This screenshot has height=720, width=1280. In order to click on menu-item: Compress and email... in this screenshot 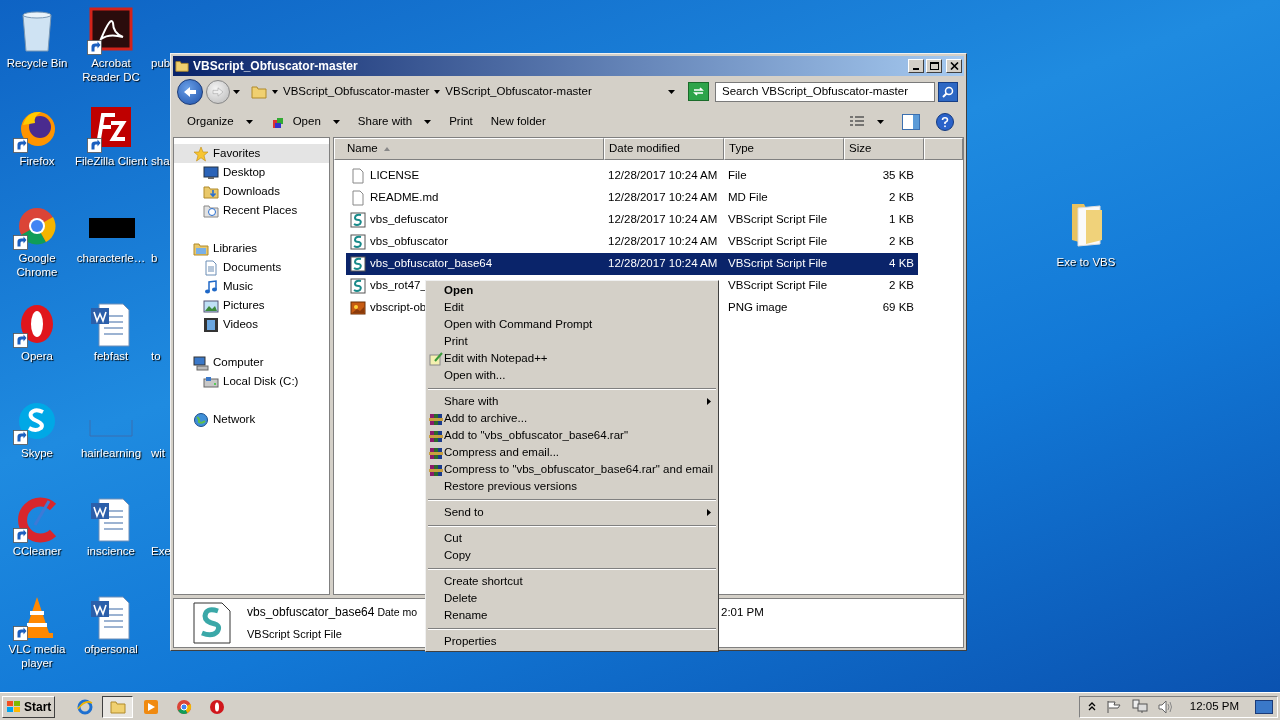, I will do `click(572, 452)`.